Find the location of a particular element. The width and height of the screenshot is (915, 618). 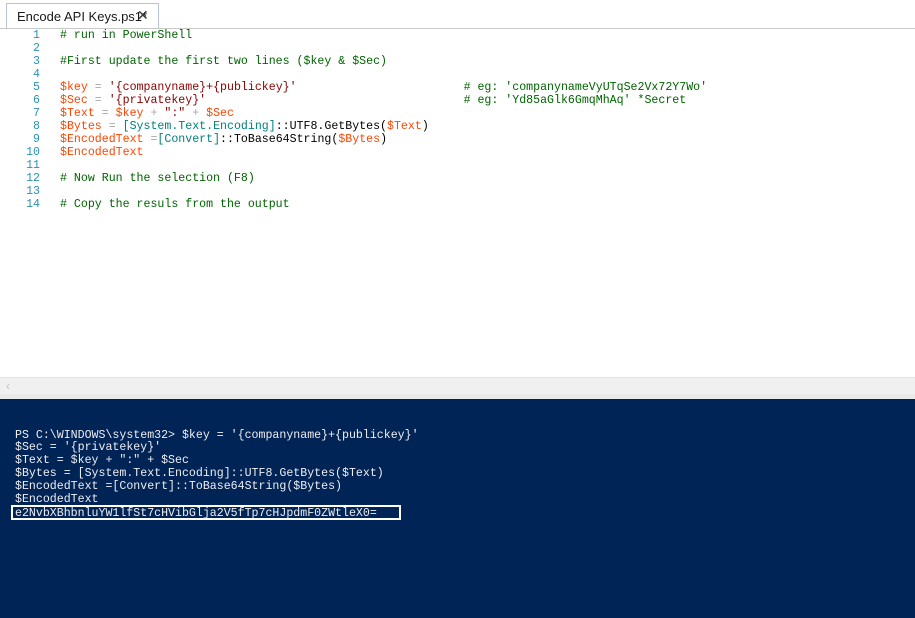

code-text: # Now Run the selection (F8) is located at coordinates (157, 178).